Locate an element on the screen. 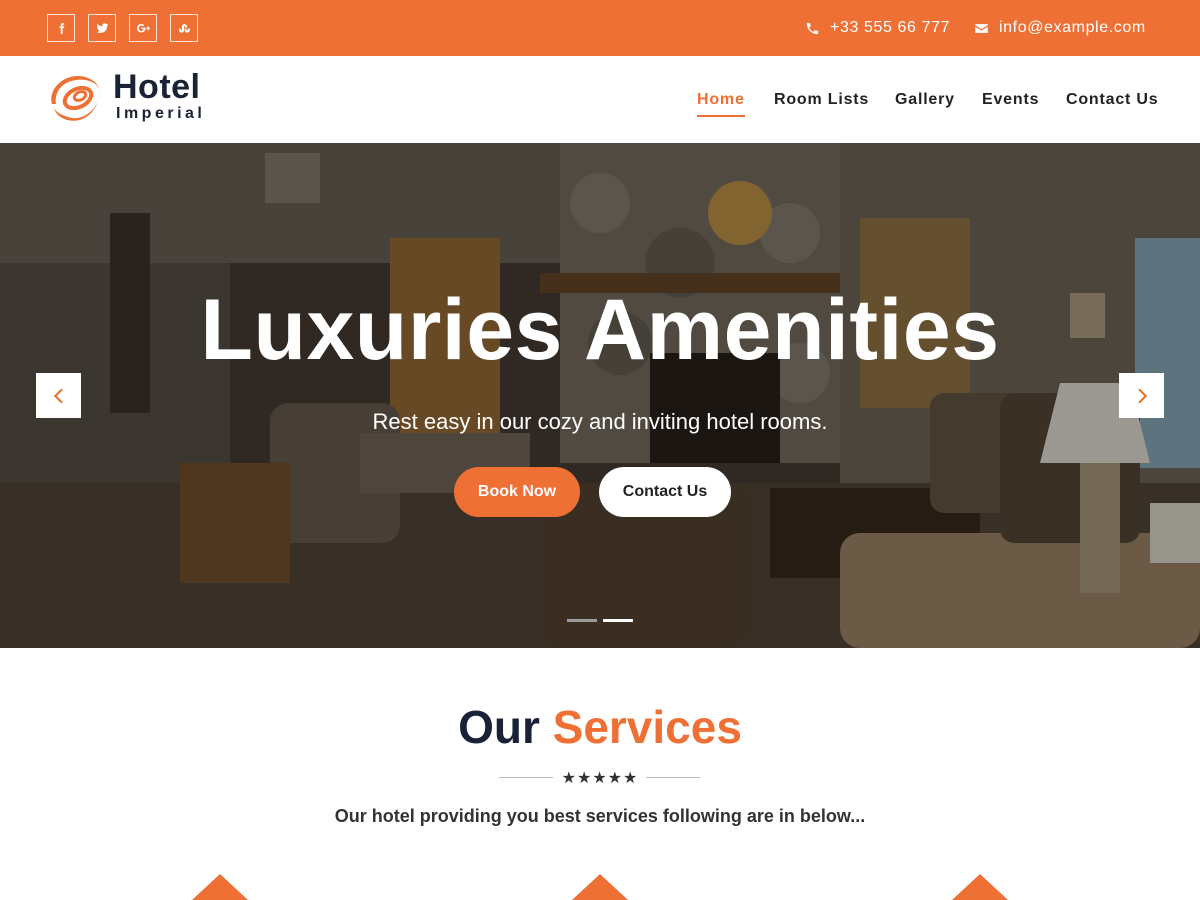  slider-next-button is located at coordinates (1141, 395).